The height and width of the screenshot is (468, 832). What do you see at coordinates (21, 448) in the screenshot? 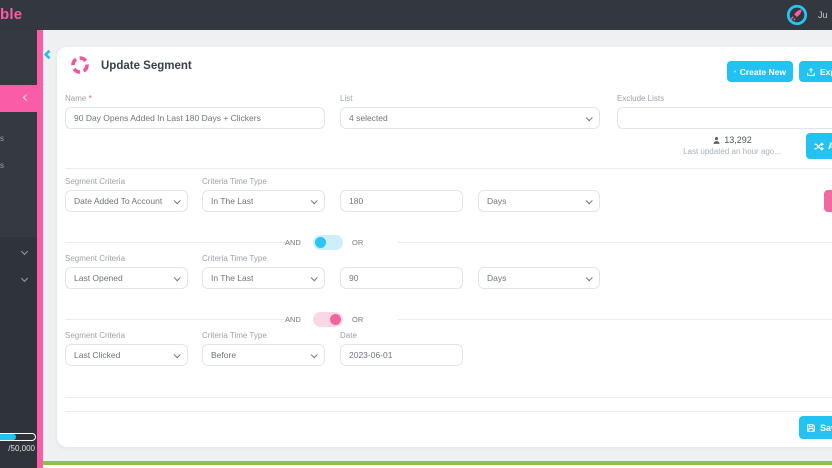
I see `usage-limit-label: /50,000` at bounding box center [21, 448].